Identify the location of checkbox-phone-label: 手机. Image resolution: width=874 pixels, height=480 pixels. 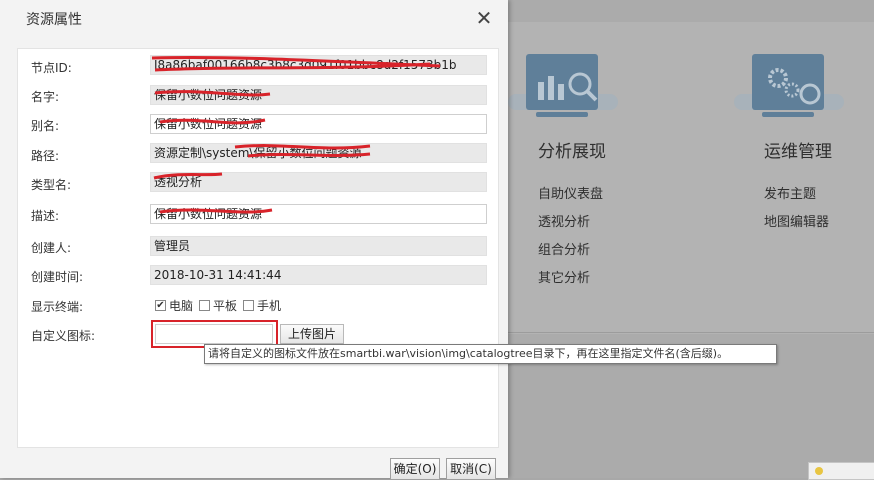
(269, 305).